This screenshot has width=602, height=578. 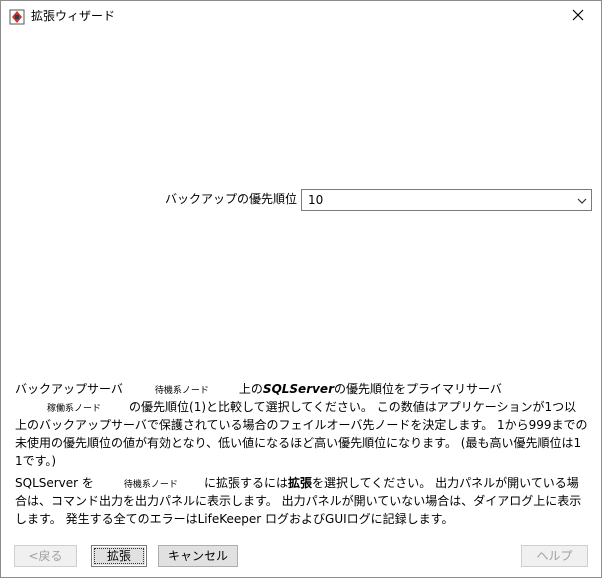 What do you see at coordinates (445, 483) in the screenshot?
I see `desc-text: を選択してください。 出力パネルが開いている場` at bounding box center [445, 483].